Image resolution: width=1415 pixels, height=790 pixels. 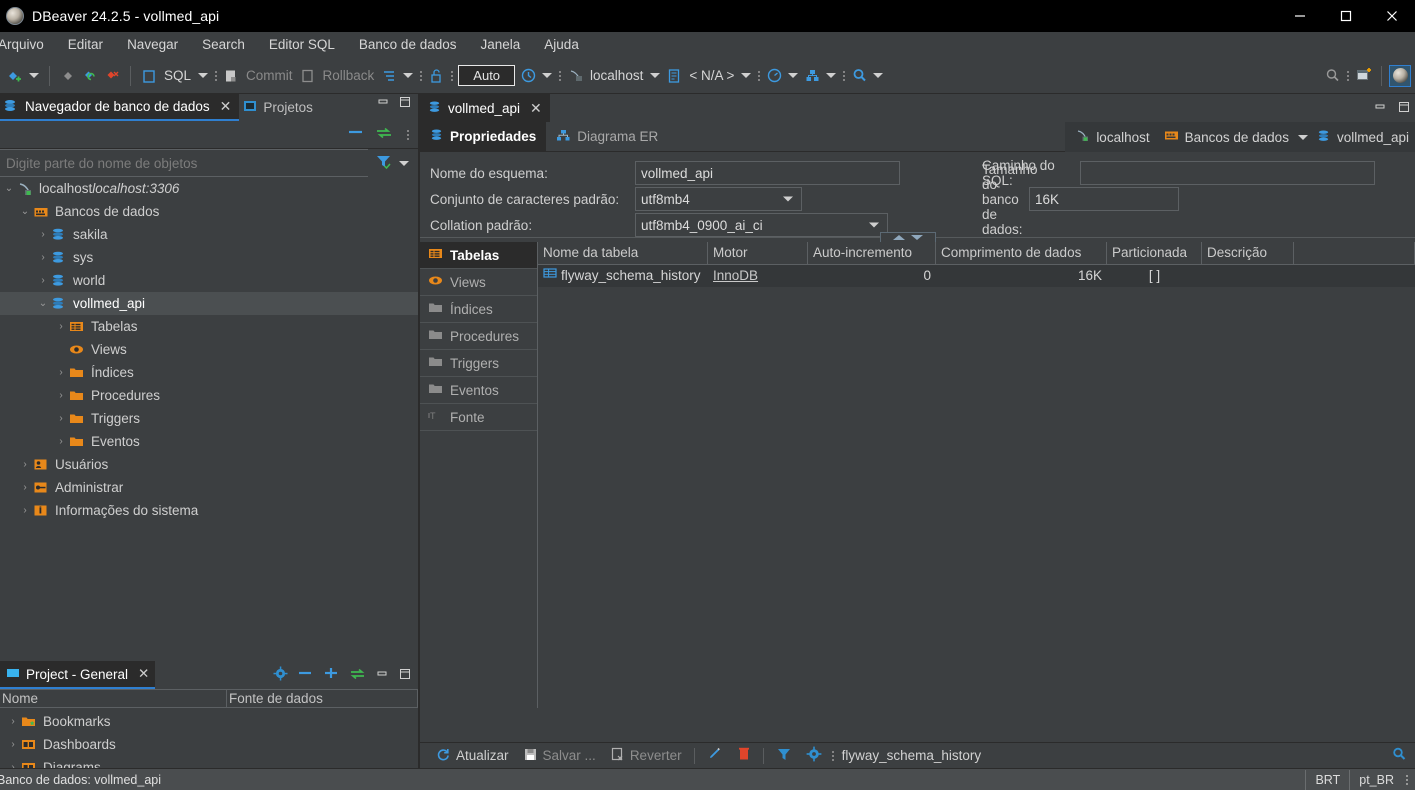 I want to click on sql-path-field, so click(x=1227, y=173).